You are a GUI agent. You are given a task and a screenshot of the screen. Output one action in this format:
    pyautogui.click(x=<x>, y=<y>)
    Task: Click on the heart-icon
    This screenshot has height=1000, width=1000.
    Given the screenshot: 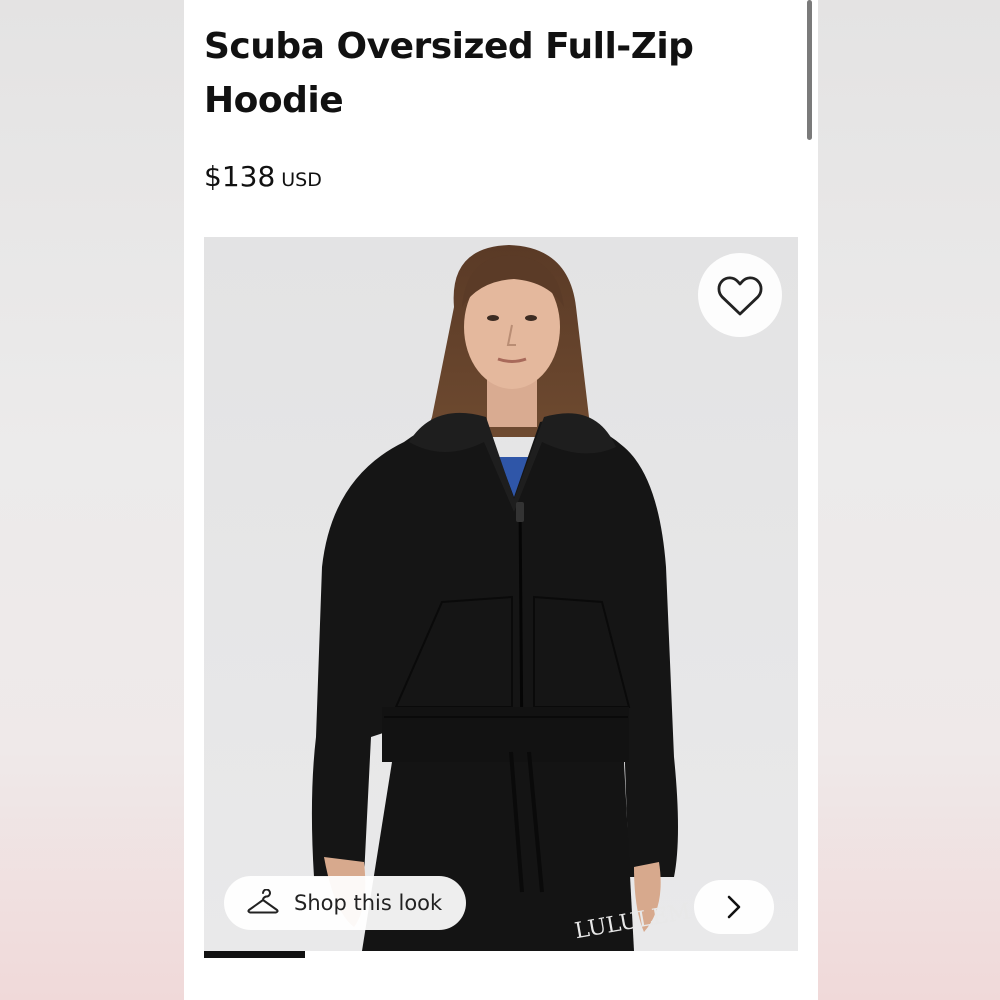 What is the action you would take?
    pyautogui.click(x=740, y=296)
    